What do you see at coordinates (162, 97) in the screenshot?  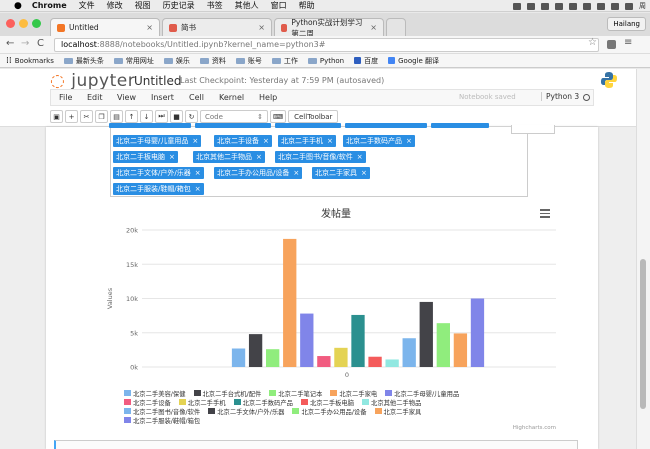 I see `menu-insert: Insert` at bounding box center [162, 97].